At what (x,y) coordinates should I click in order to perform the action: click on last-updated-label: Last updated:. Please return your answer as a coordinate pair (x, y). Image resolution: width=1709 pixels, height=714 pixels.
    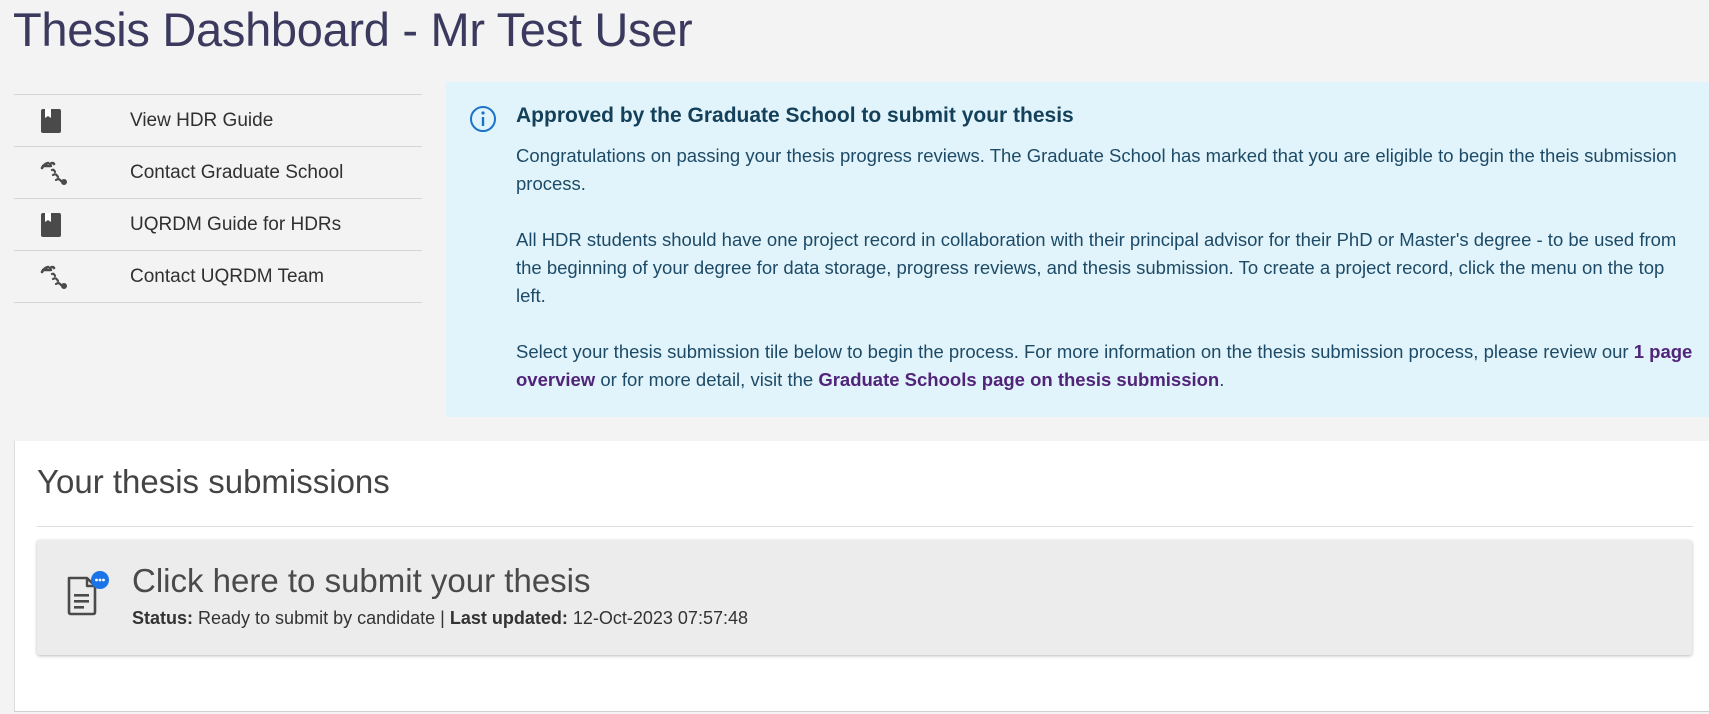
    Looking at the image, I should click on (508, 618).